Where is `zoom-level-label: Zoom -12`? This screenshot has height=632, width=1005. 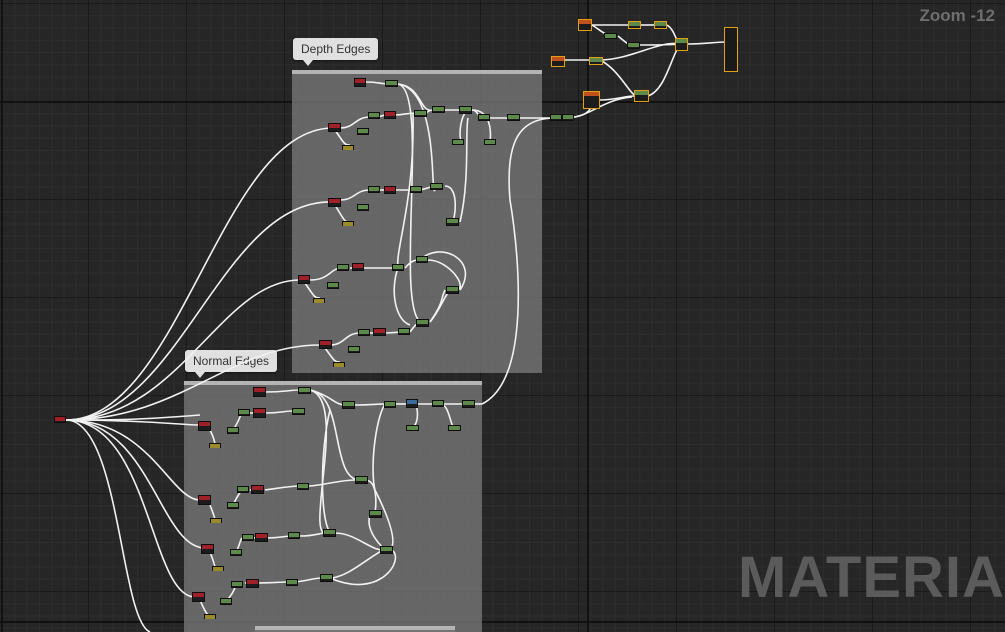 zoom-level-label: Zoom -12 is located at coordinates (957, 15).